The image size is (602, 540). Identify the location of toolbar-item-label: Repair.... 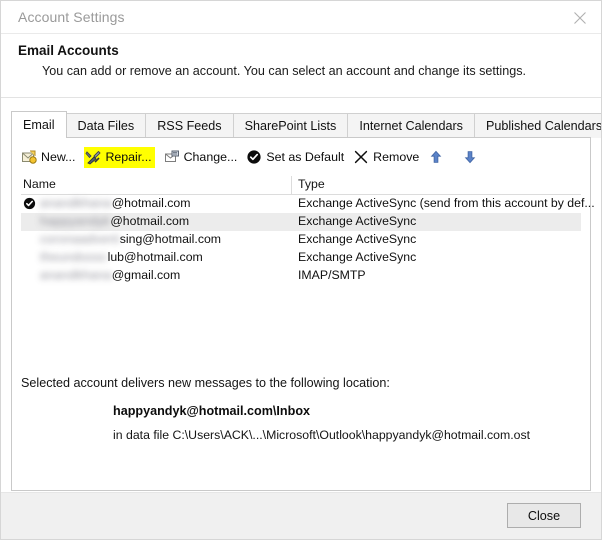
(128, 157).